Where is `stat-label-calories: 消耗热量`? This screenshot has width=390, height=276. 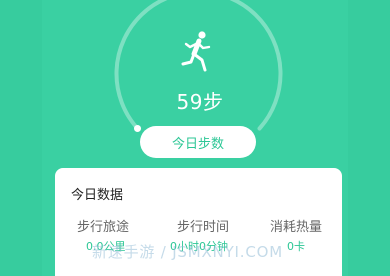
stat-label-calories: 消耗热量 is located at coordinates (296, 227).